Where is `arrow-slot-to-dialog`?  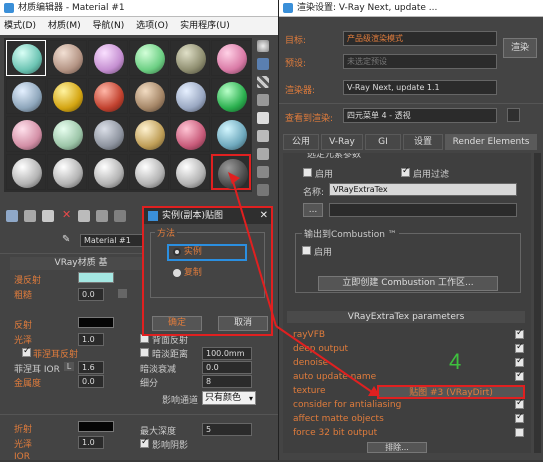
arrow-slot-to-dialog is located at coordinates (254, 252).